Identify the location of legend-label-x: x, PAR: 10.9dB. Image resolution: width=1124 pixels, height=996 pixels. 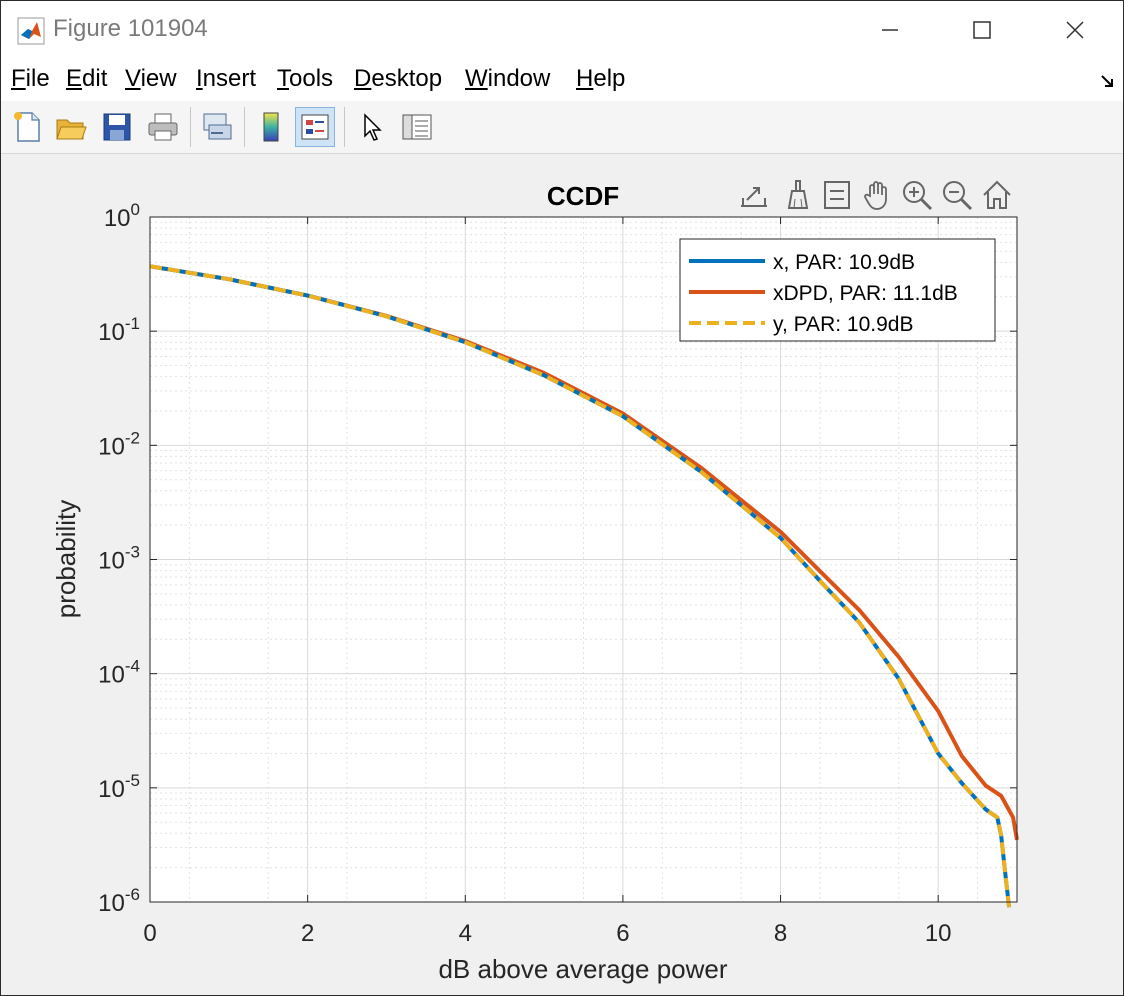
(844, 262).